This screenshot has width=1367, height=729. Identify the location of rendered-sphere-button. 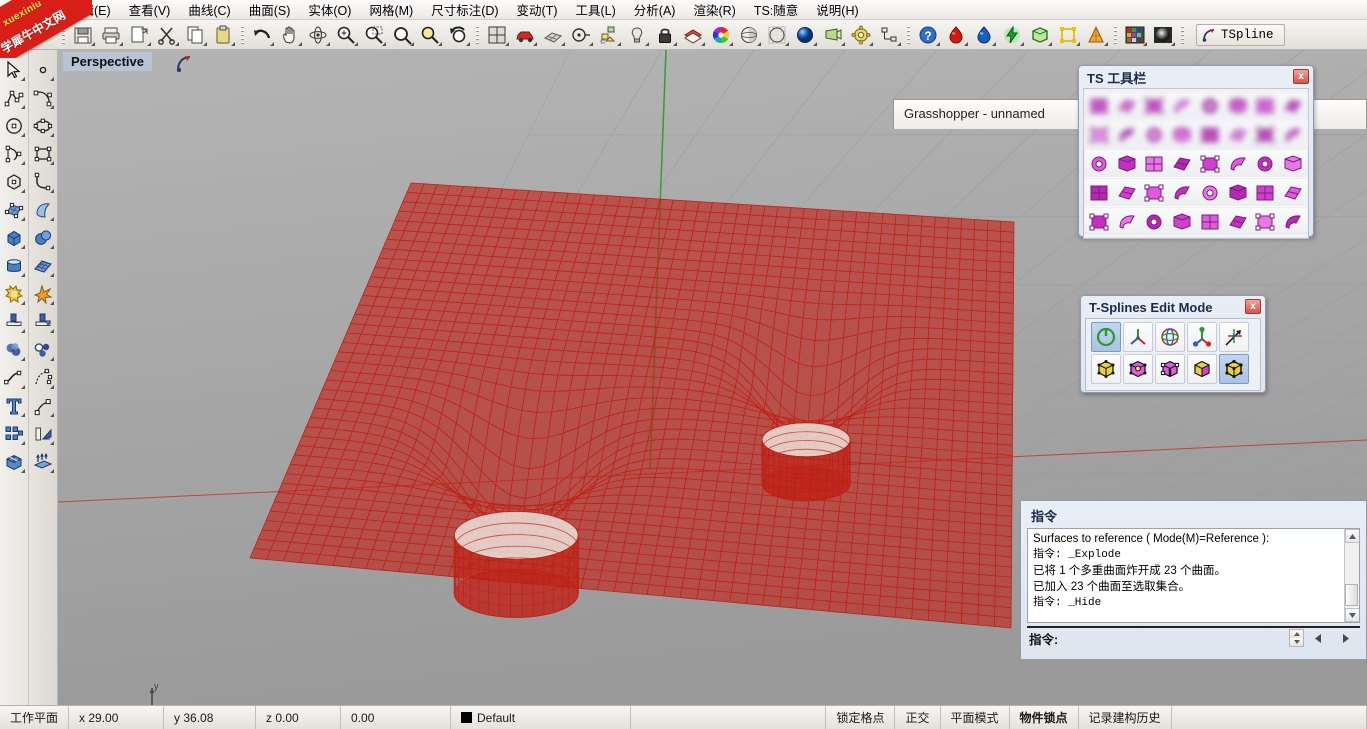
(805, 35).